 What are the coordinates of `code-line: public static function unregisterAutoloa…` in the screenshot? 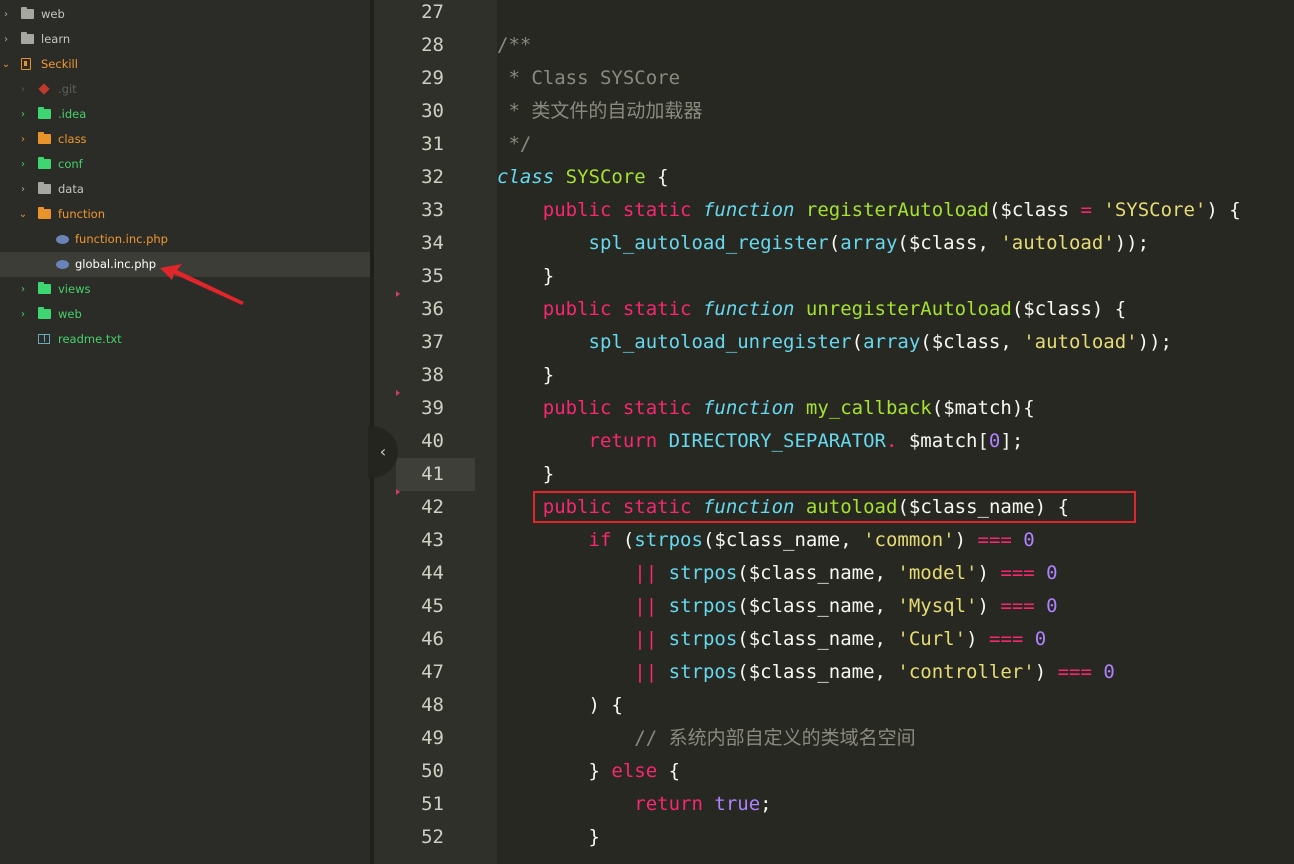 It's located at (811, 309).